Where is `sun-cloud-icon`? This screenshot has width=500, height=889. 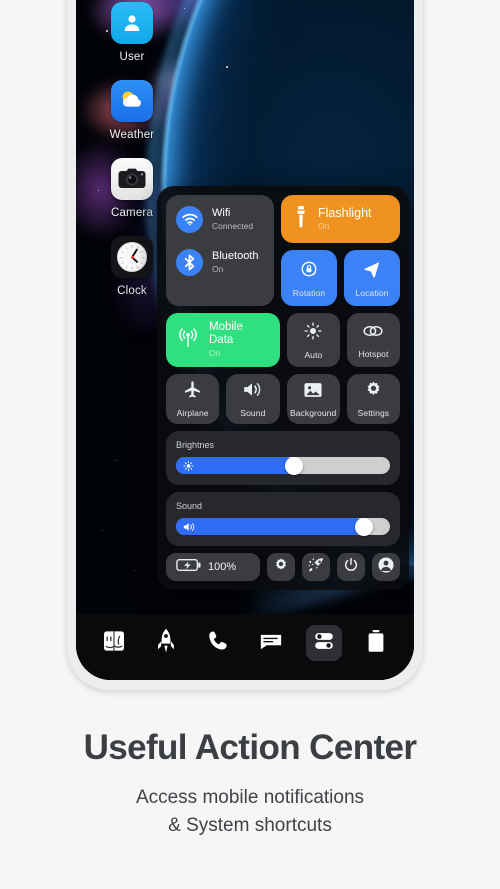 sun-cloud-icon is located at coordinates (132, 101).